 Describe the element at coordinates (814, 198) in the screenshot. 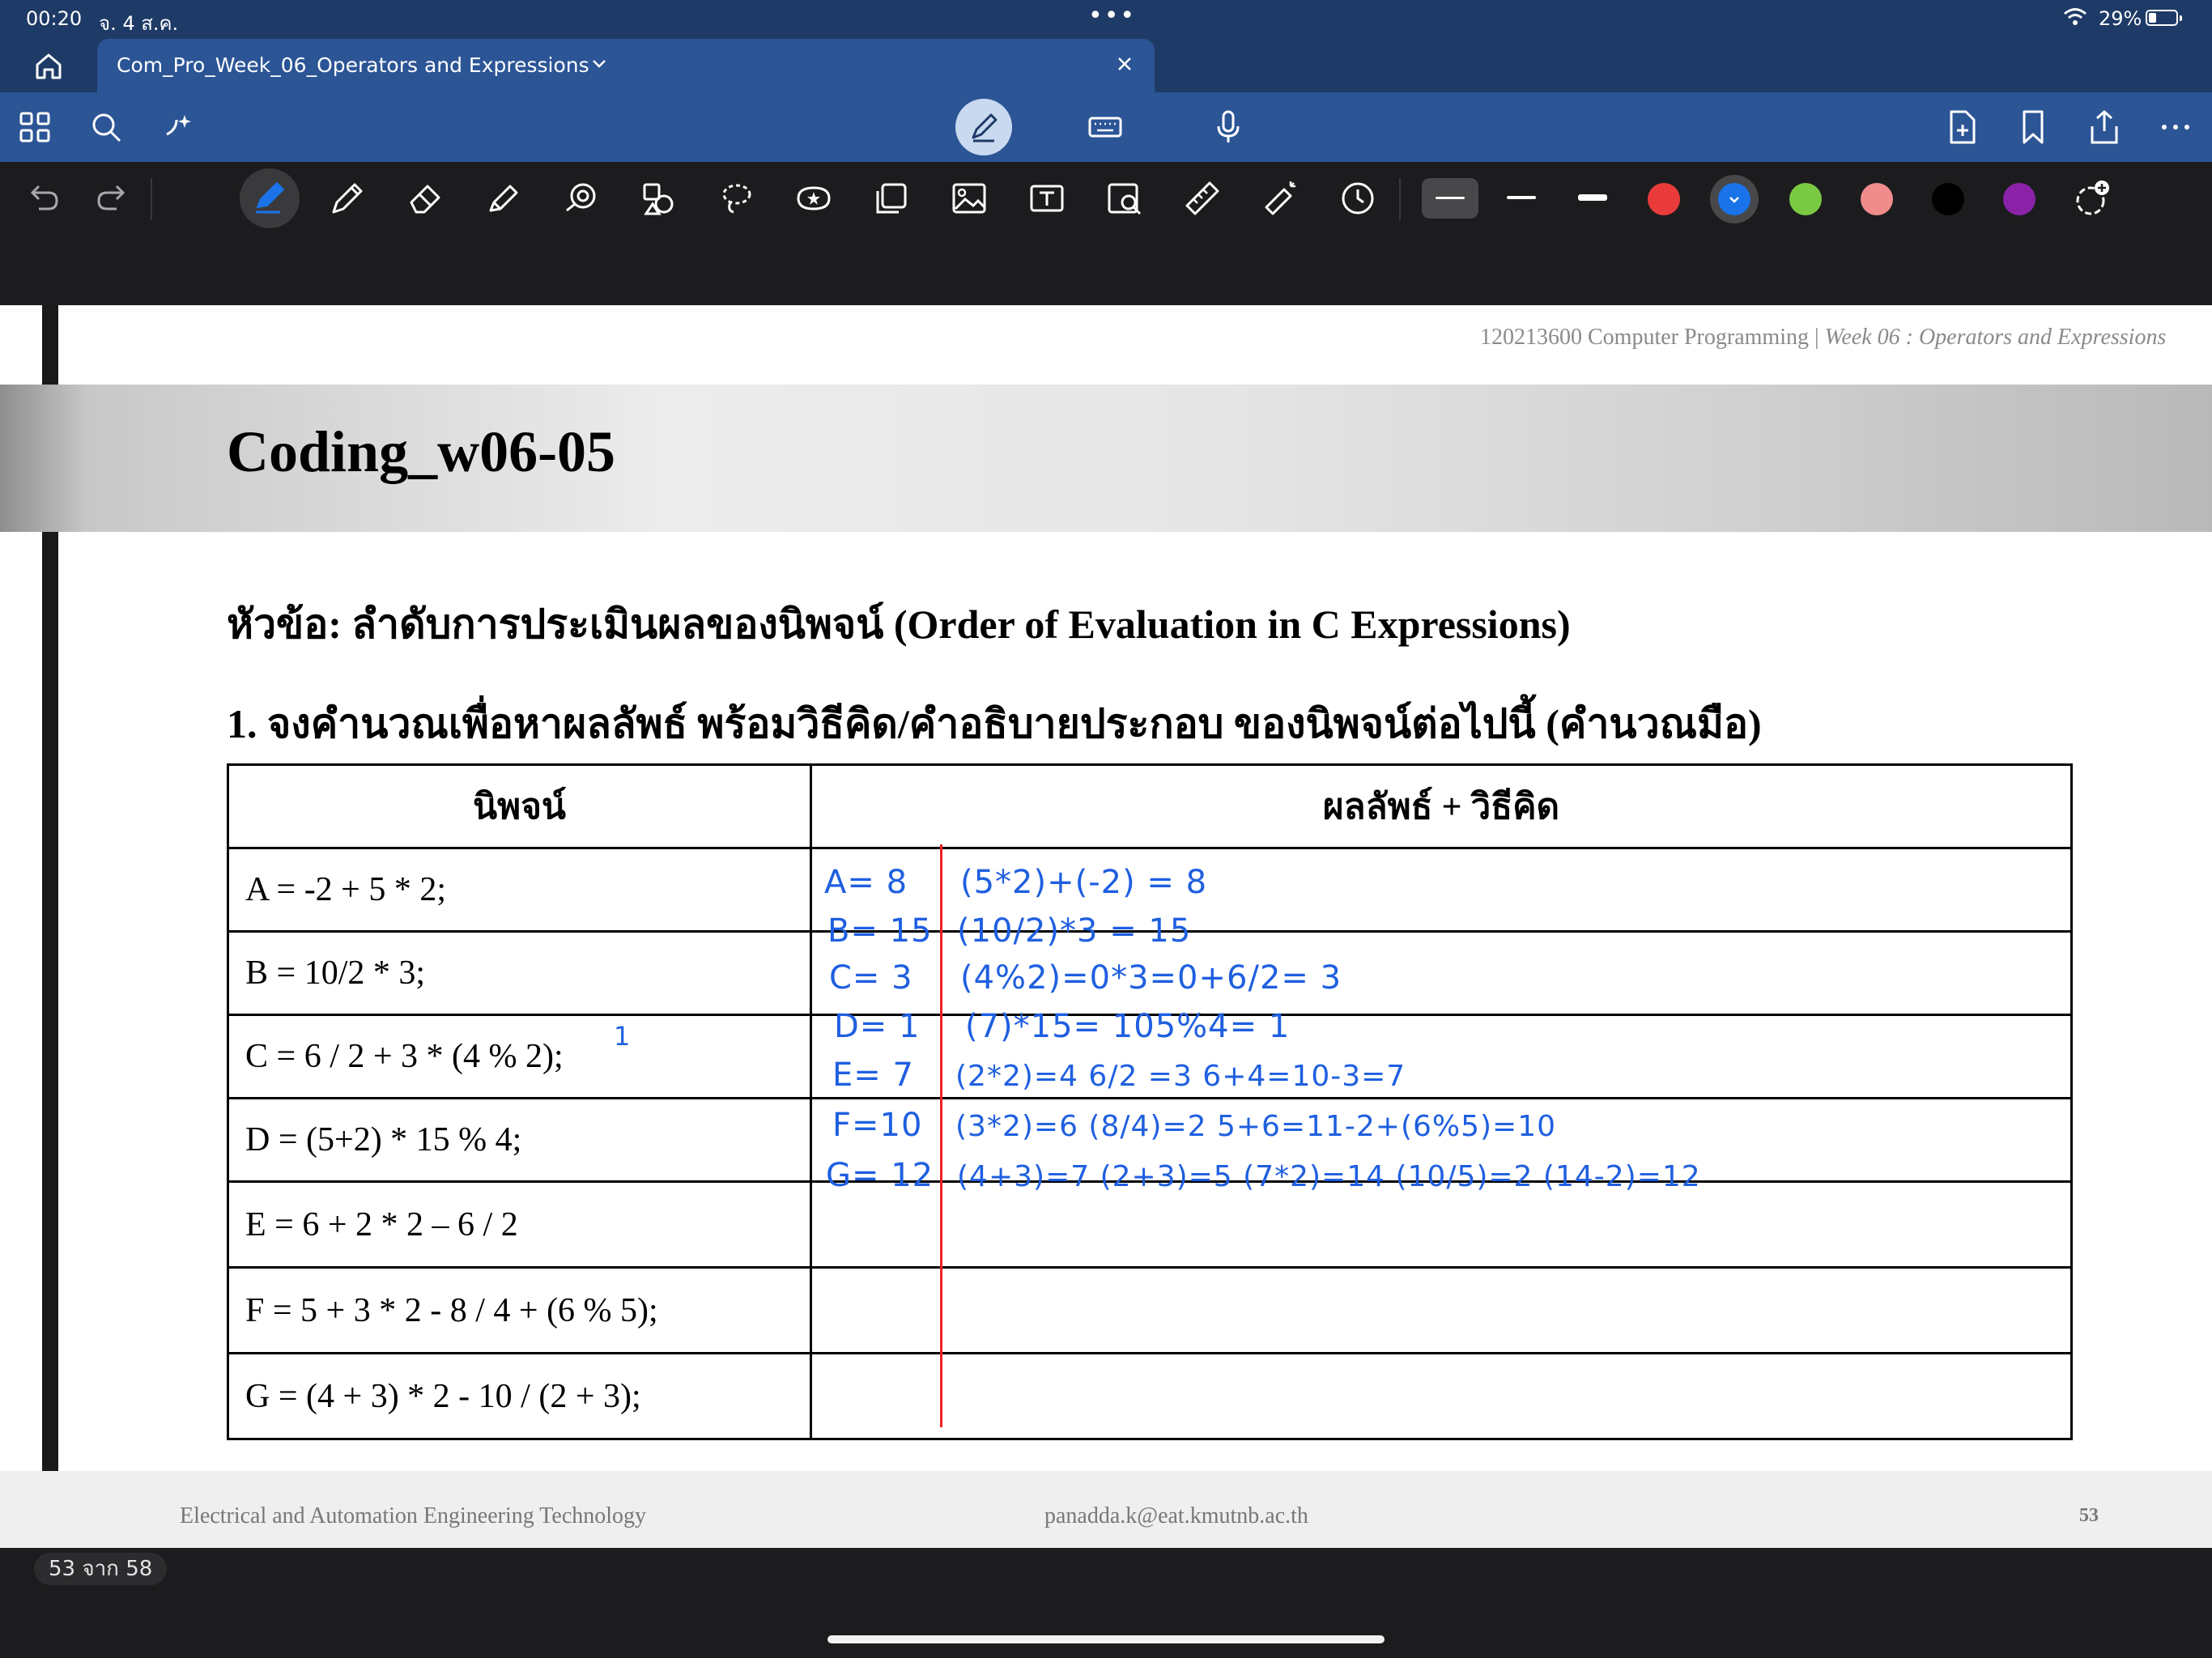

I see `sticker-icon` at that location.